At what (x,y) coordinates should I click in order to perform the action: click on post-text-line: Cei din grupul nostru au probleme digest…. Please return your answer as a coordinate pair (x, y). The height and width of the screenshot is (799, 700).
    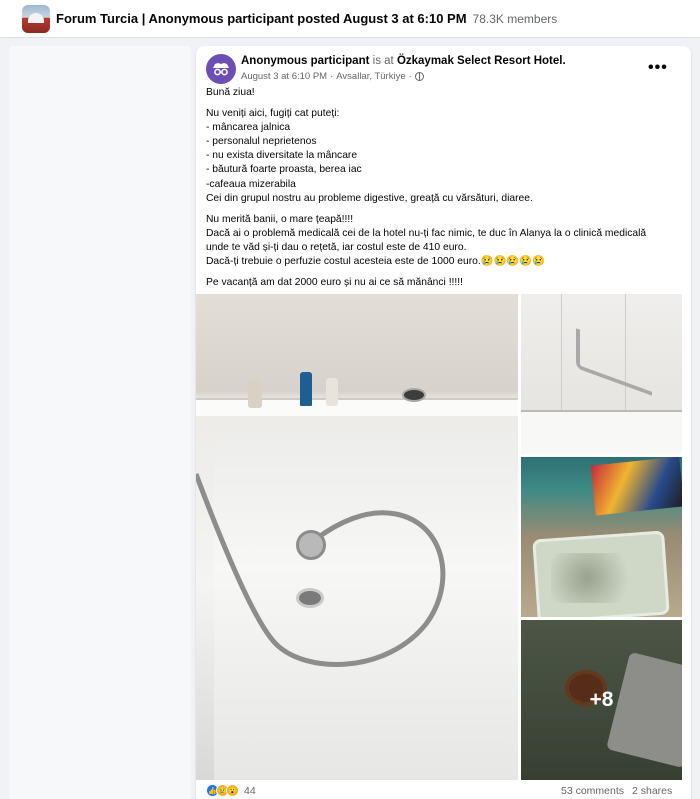
    Looking at the image, I should click on (369, 198).